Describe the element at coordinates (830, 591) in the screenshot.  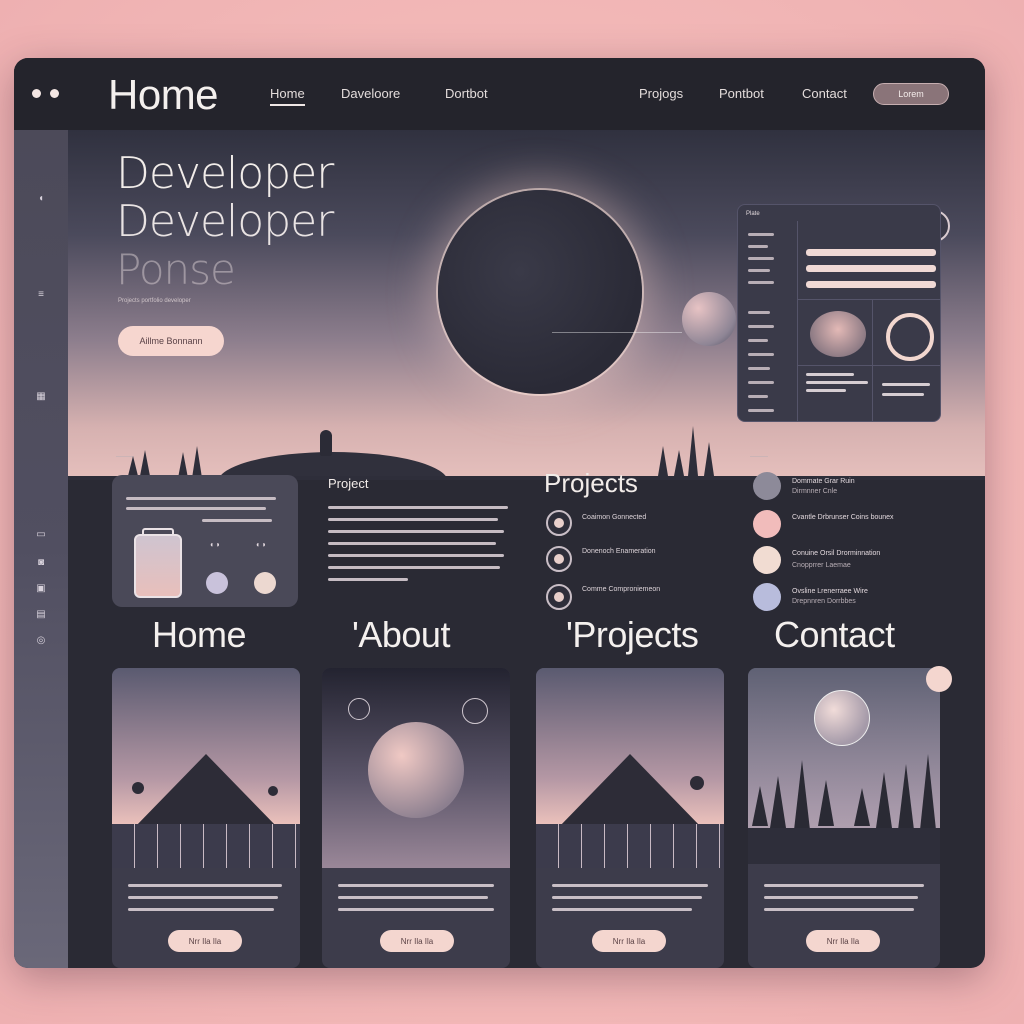
I see `contact-name: Ovsline Lrenerraee Wire` at that location.